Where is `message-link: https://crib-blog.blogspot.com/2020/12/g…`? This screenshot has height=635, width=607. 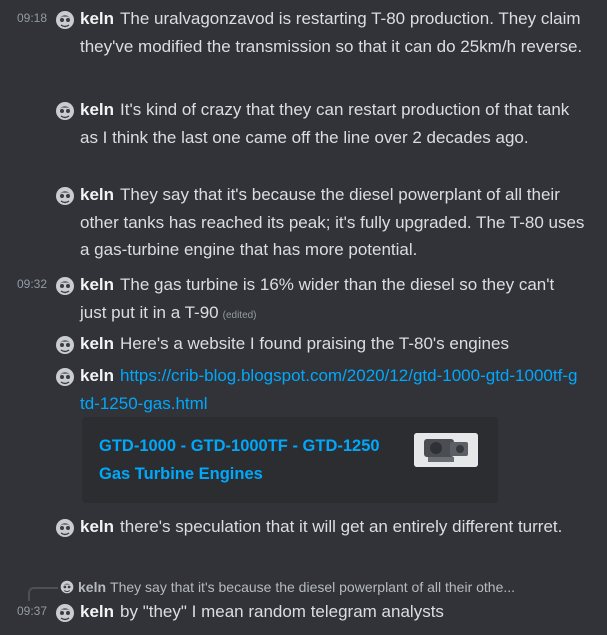 message-link: https://crib-blog.blogspot.com/2020/12/g… is located at coordinates (328, 389).